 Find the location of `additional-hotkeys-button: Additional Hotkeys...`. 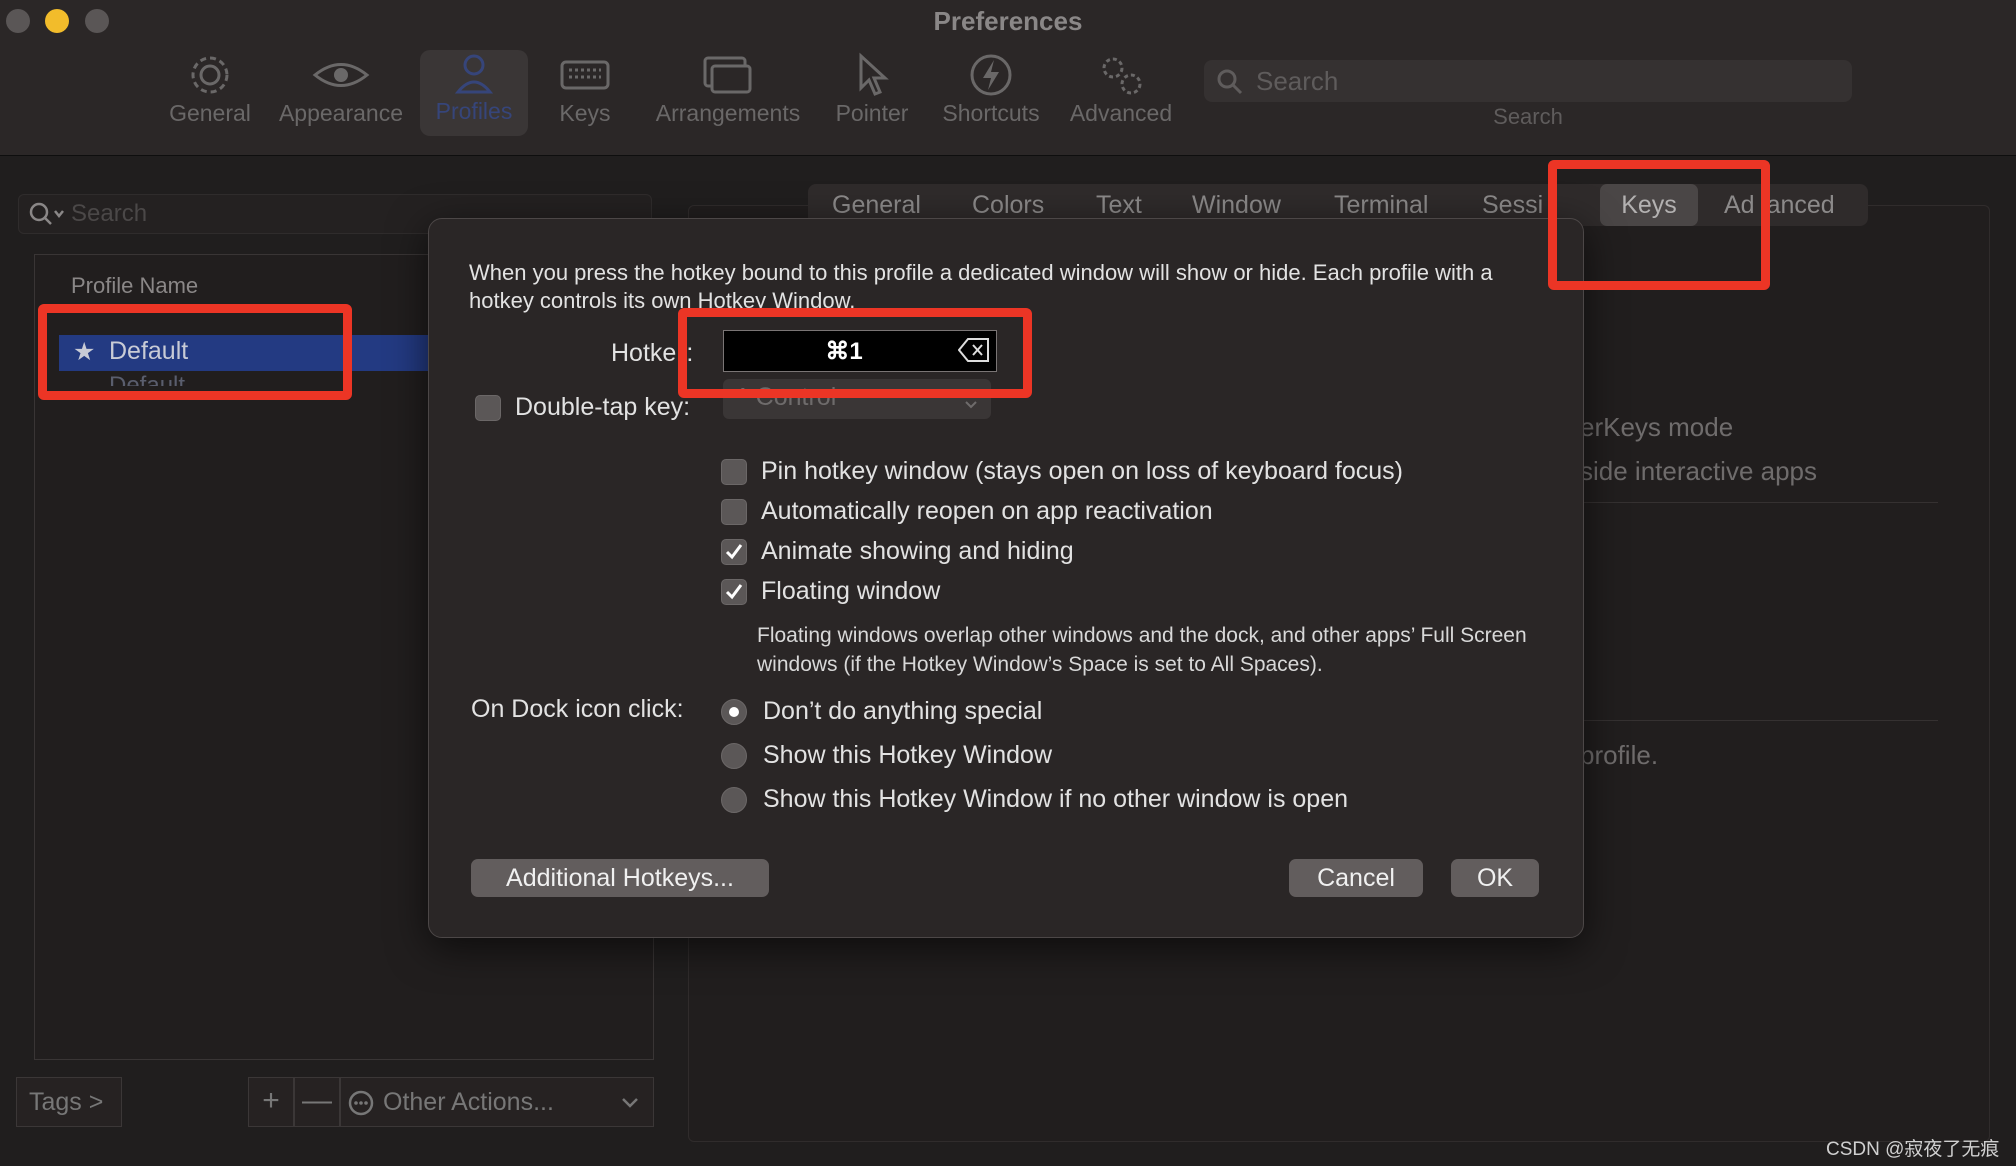

additional-hotkeys-button: Additional Hotkeys... is located at coordinates (620, 878).